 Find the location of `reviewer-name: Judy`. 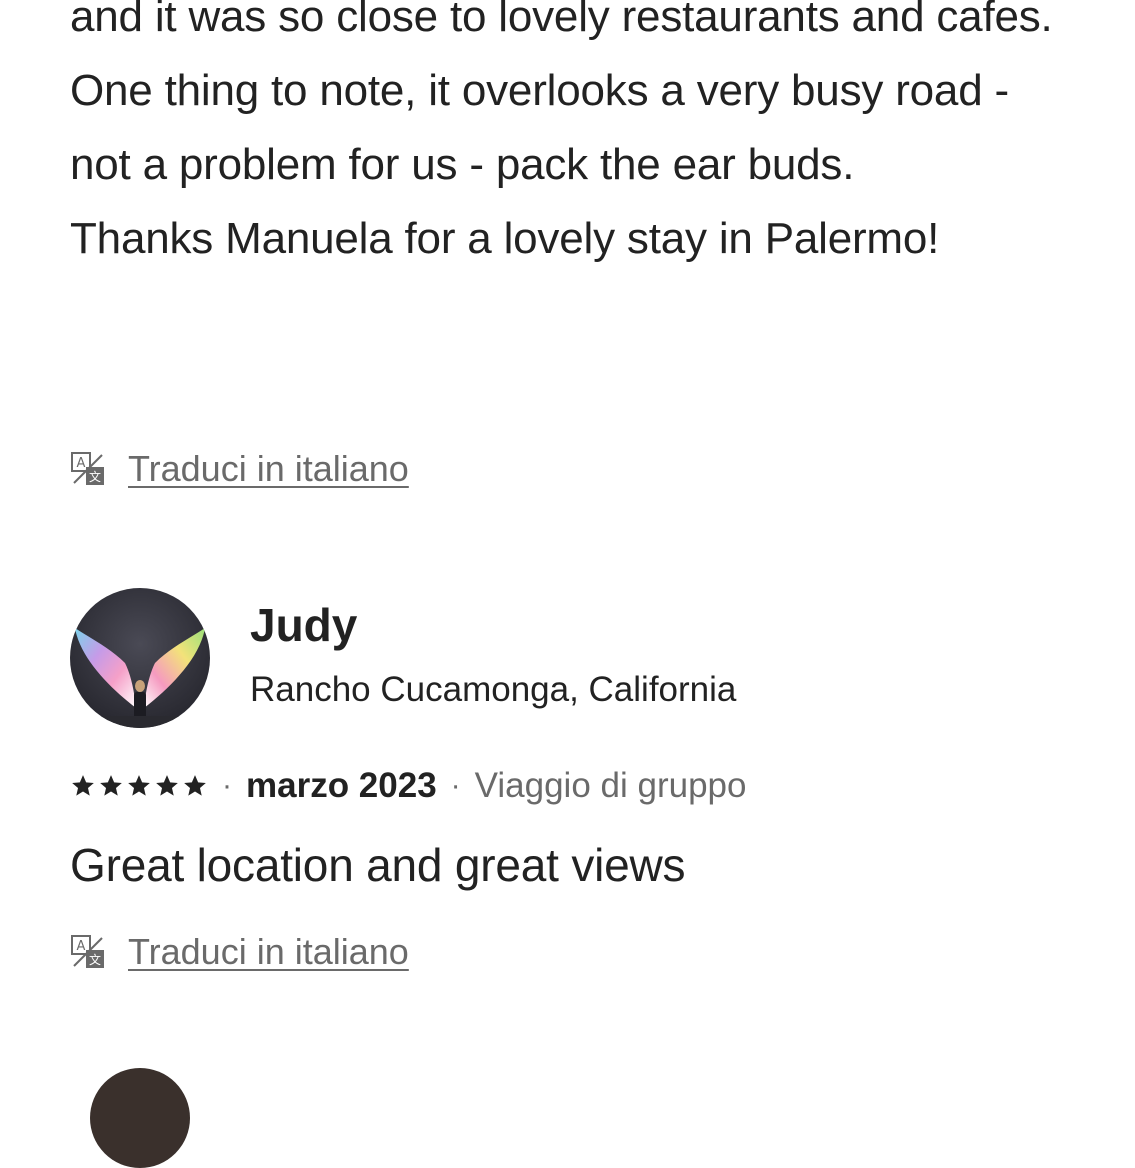

reviewer-name: Judy is located at coordinates (304, 625).